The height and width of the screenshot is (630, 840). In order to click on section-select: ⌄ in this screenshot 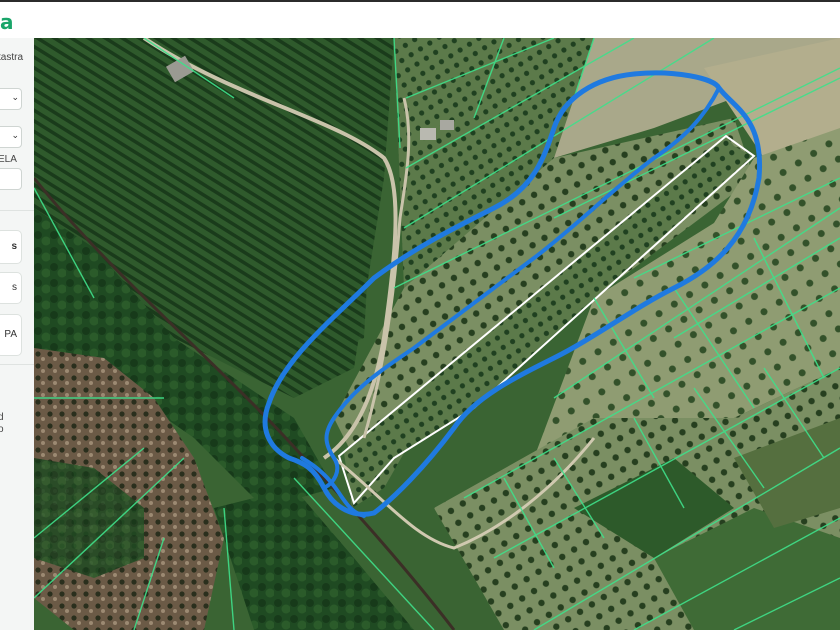, I will do `click(11, 137)`.